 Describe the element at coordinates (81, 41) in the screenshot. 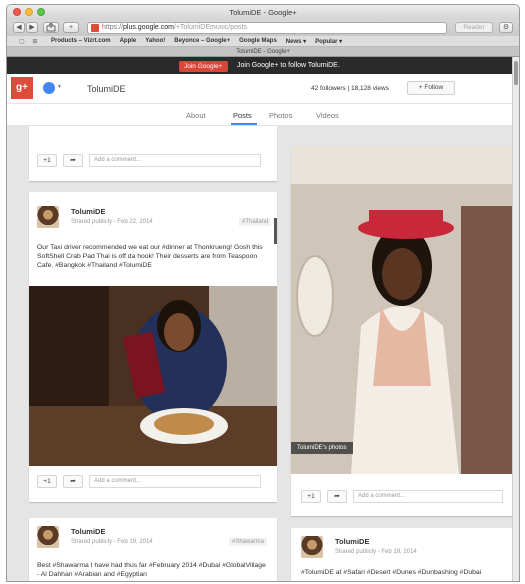

I see `bookmark-item: Products – Vizrt.com` at that location.